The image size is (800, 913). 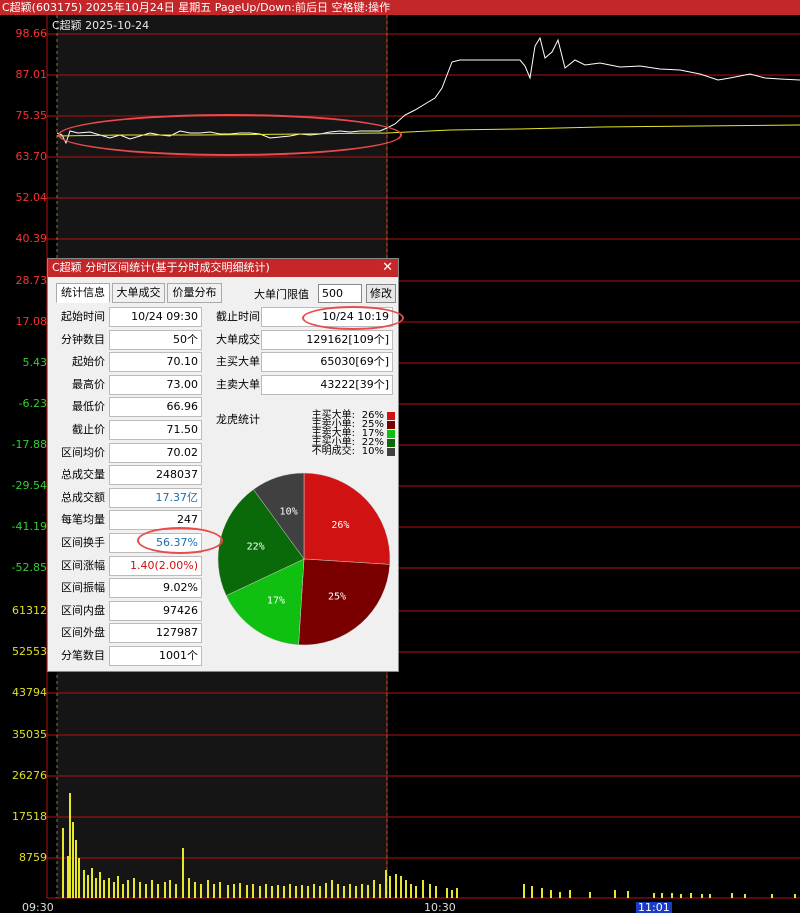 I want to click on x-label-cursor: 11:01, so click(x=654, y=907).